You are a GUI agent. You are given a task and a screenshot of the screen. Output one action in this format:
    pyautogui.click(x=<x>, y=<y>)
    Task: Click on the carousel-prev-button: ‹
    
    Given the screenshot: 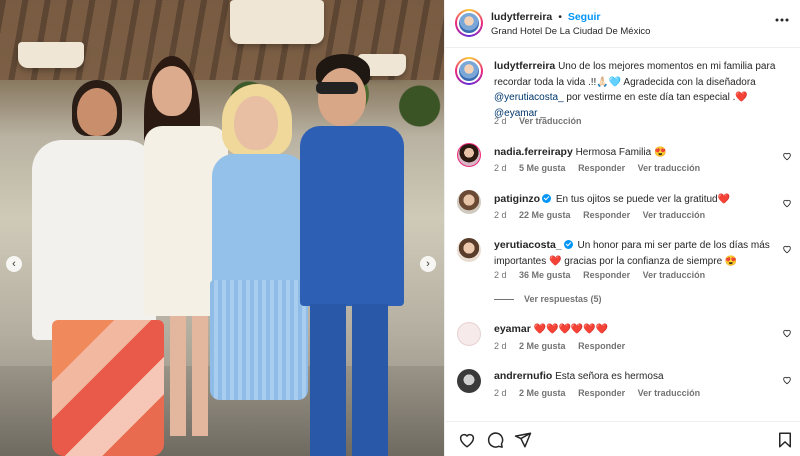 What is the action you would take?
    pyautogui.click(x=14, y=264)
    